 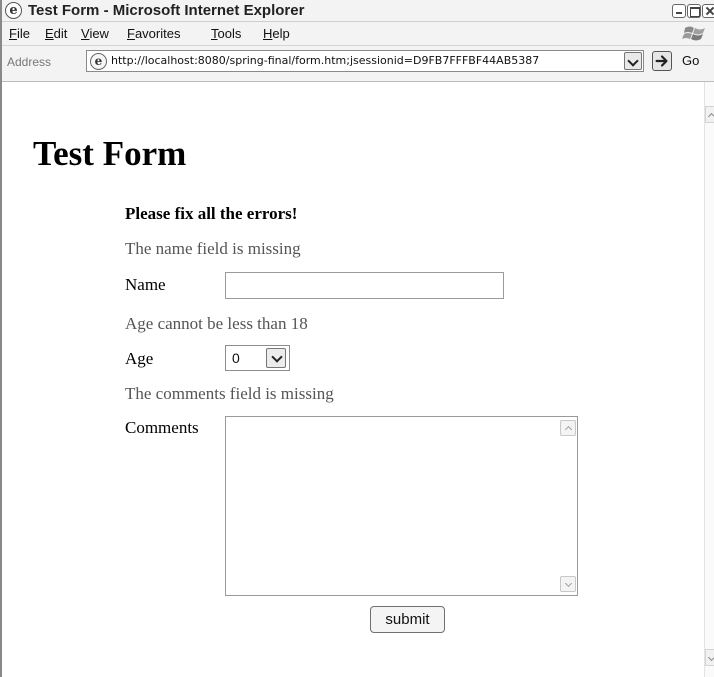 What do you see at coordinates (679, 11) in the screenshot?
I see `minimize-button` at bounding box center [679, 11].